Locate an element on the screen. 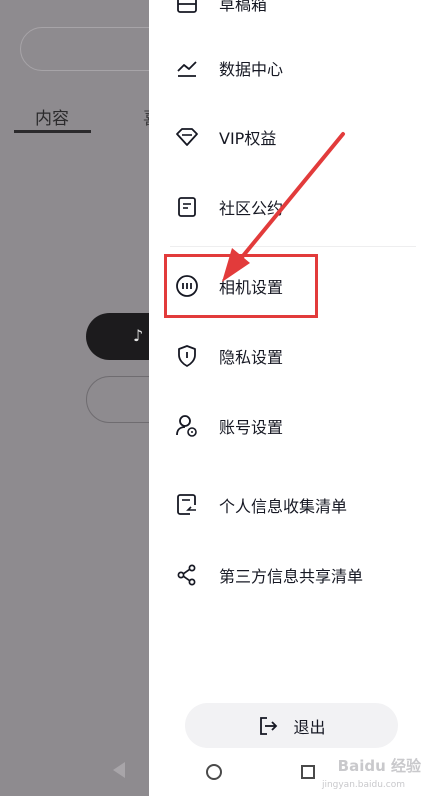  share-icon is located at coordinates (187, 575).